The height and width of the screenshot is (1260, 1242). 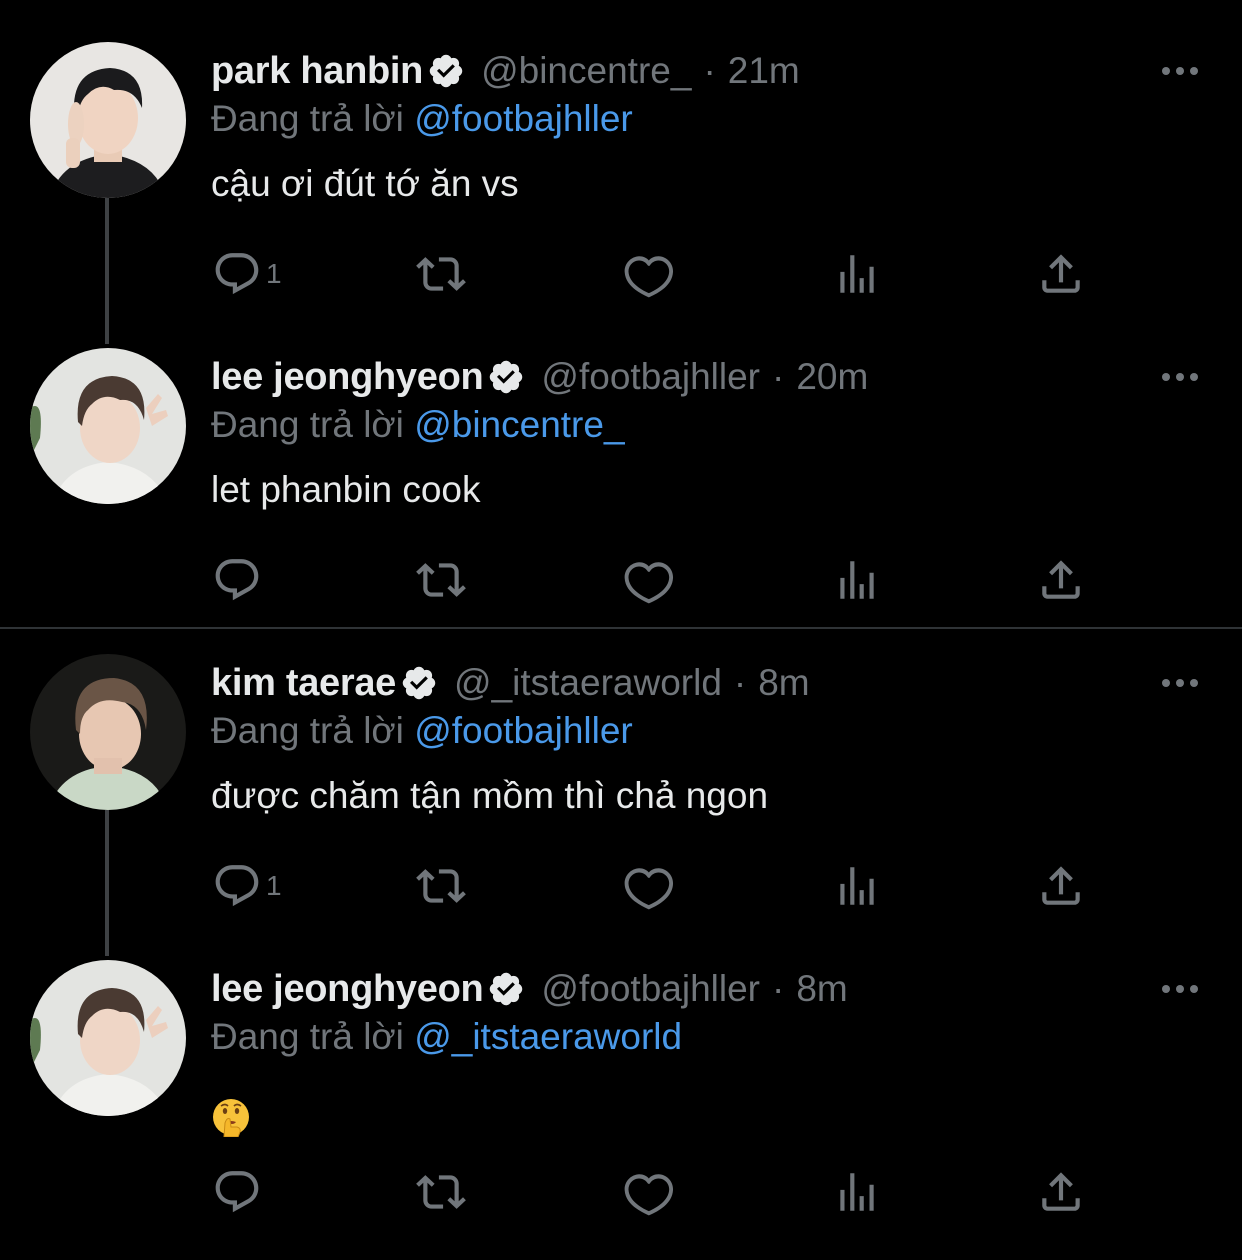 What do you see at coordinates (317, 71) in the screenshot?
I see `display-name: park hanbin` at bounding box center [317, 71].